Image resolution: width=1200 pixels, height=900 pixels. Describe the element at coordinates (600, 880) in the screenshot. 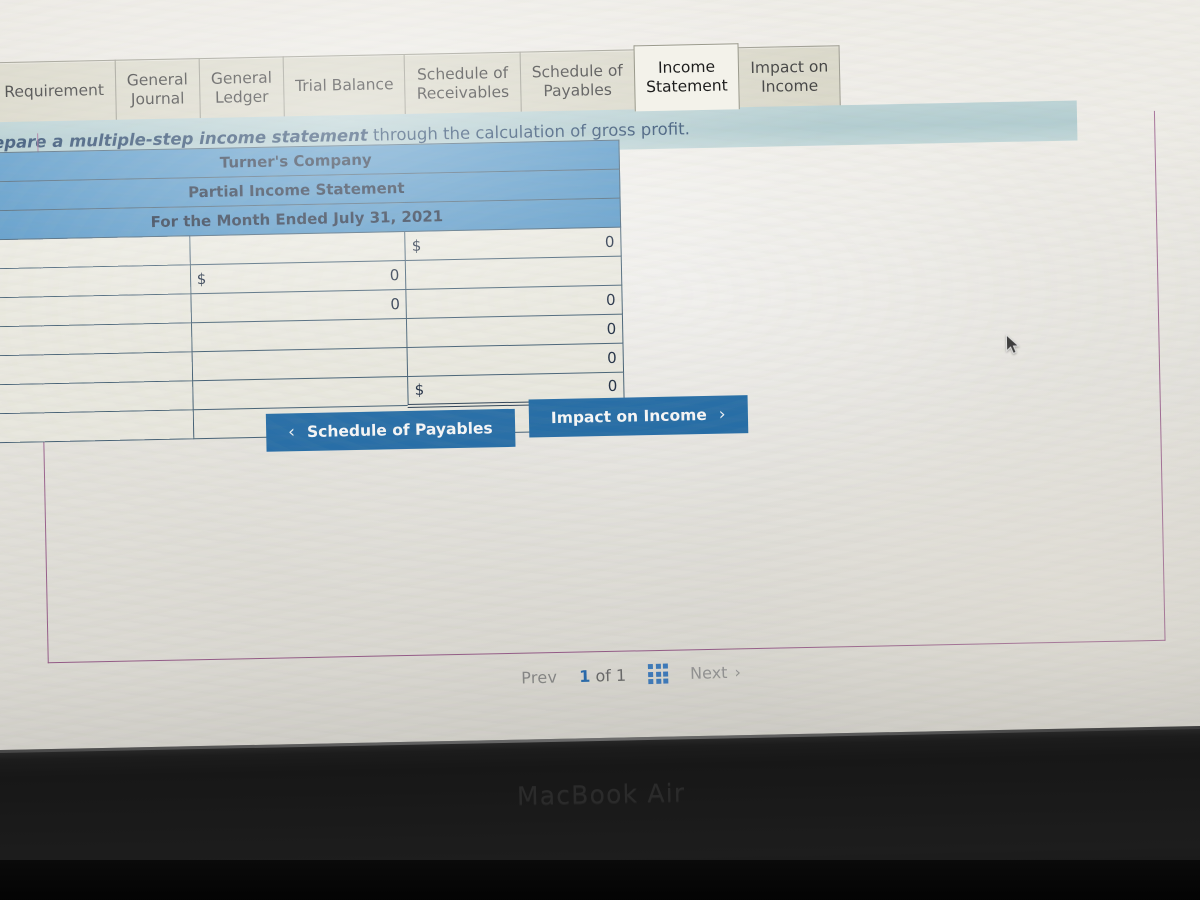

I see `laptop-chassis-edge` at that location.